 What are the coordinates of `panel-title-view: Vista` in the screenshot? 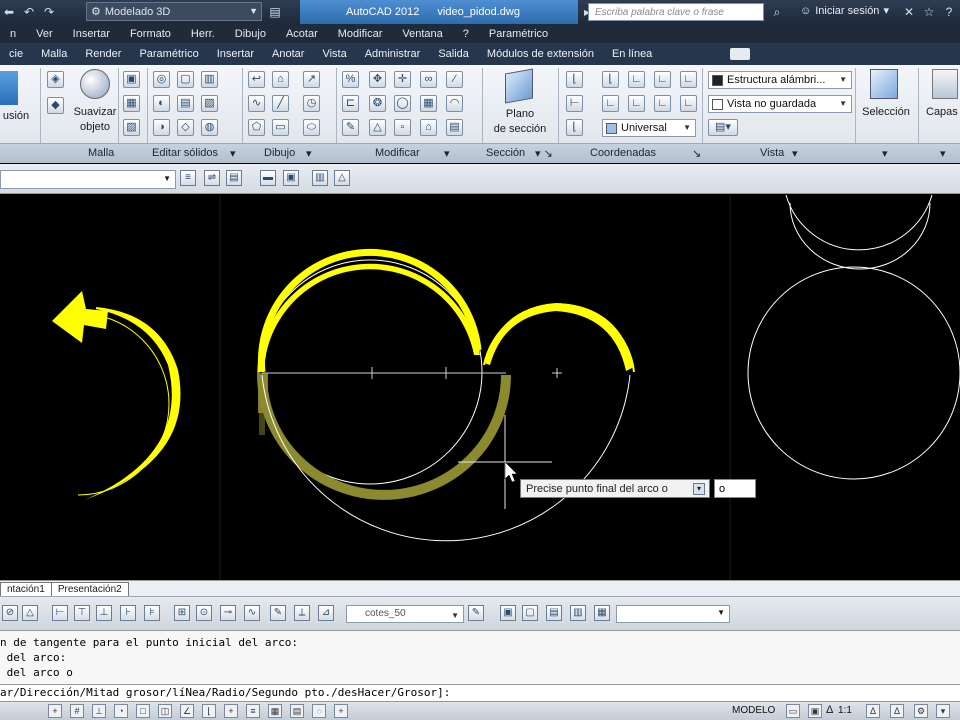 It's located at (772, 153).